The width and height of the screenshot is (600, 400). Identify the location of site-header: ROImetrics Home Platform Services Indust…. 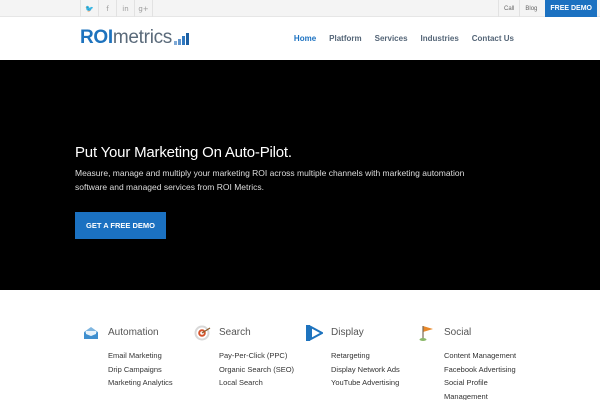
(300, 38).